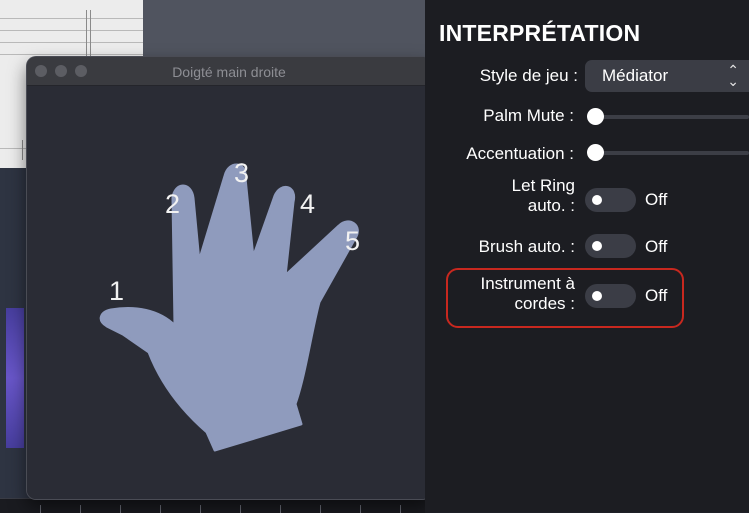 This screenshot has height=513, width=749. I want to click on window-titlebar: Doigté main droite, so click(229, 71).